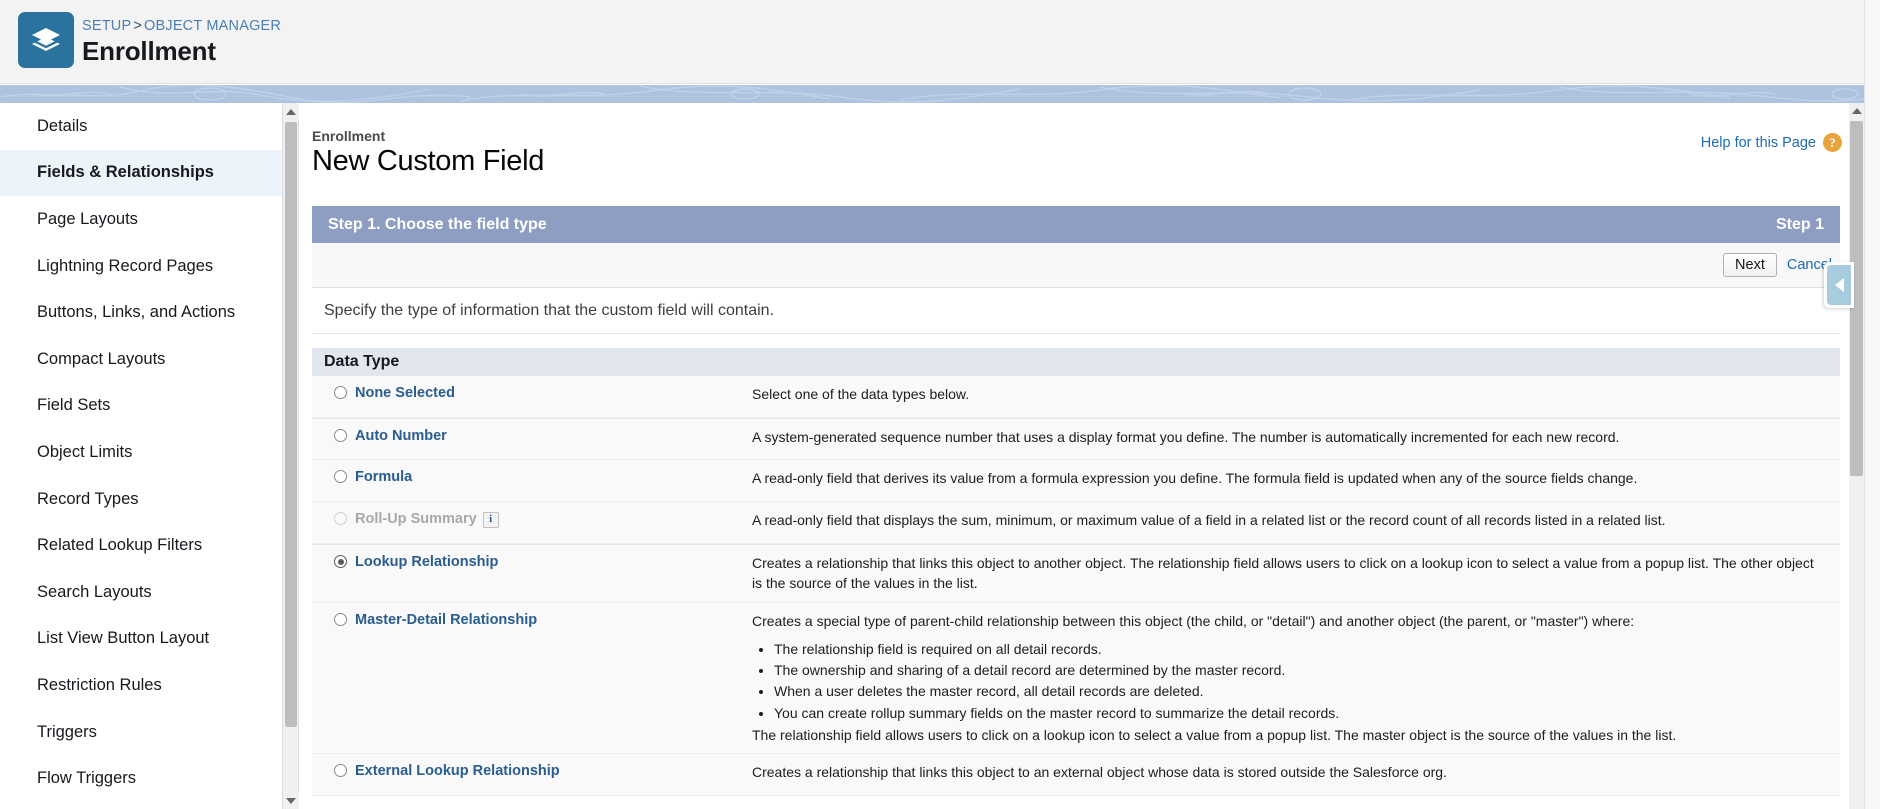 Image resolution: width=1880 pixels, height=809 pixels. What do you see at coordinates (1856, 456) in the screenshot?
I see `content-scrollbar` at bounding box center [1856, 456].